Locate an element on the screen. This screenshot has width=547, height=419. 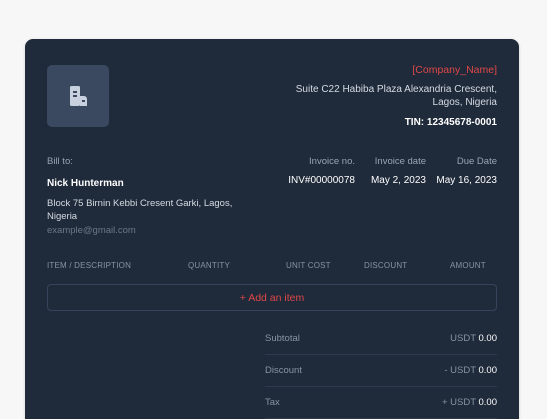
client-name: Nick Hunterman is located at coordinates (85, 183).